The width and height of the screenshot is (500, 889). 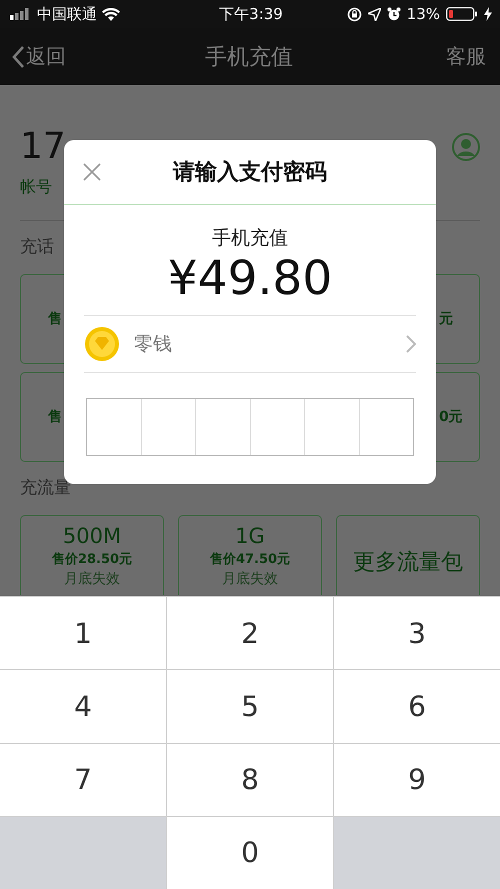 I want to click on digit-key: 8, so click(x=250, y=780).